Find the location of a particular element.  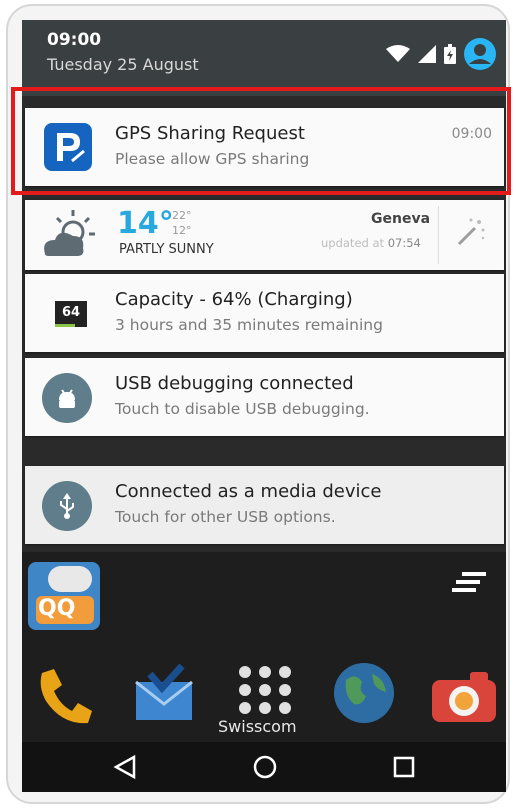

back-icon is located at coordinates (125, 767).